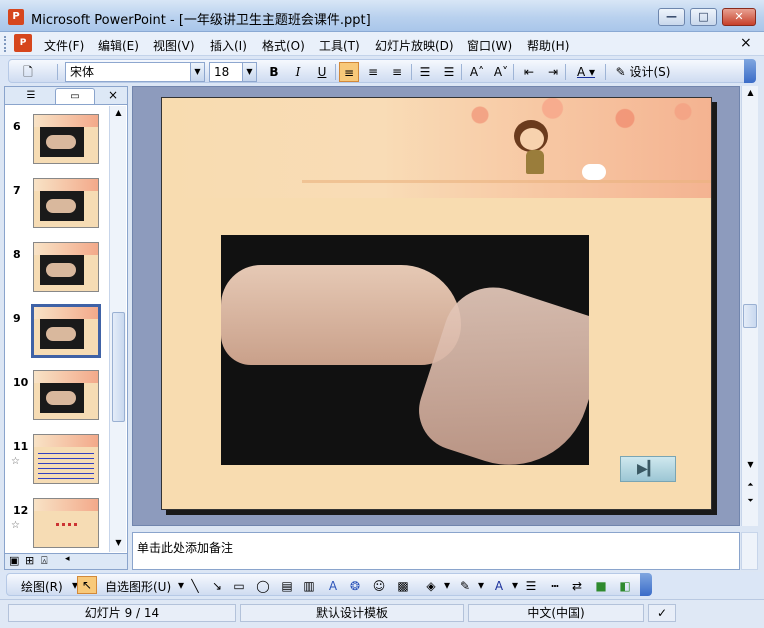  I want to click on align-left-icon: ≡, so click(349, 72).